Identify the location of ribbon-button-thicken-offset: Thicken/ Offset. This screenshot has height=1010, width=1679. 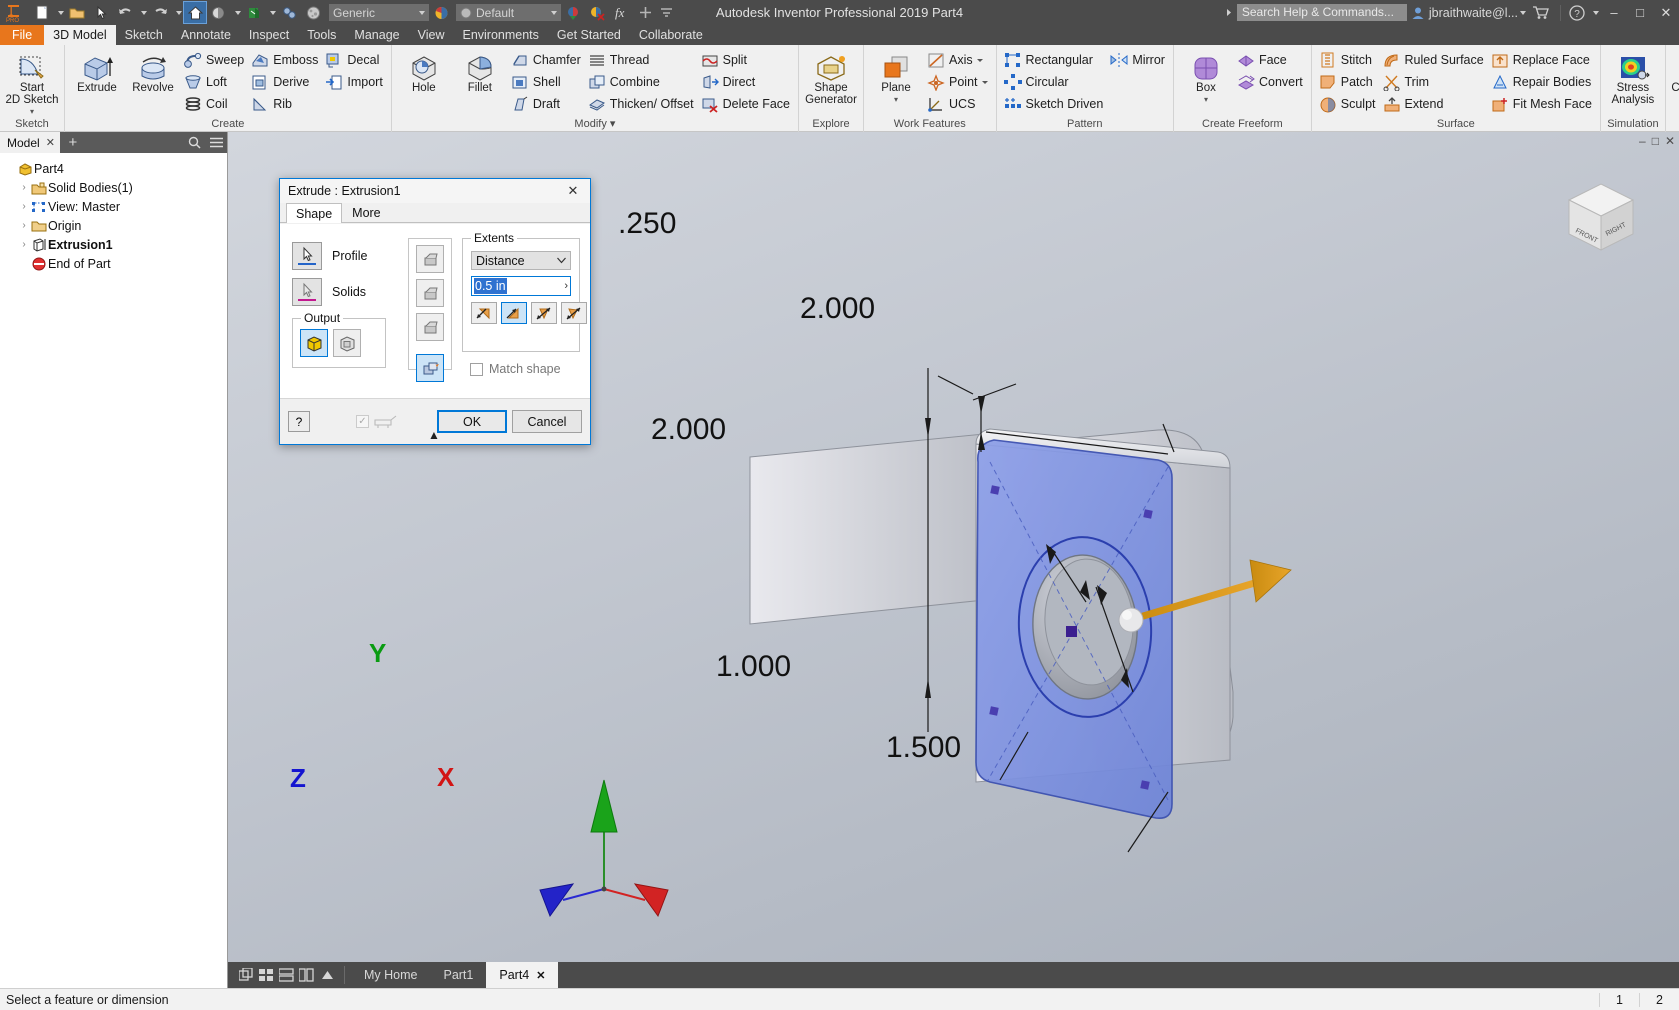
(641, 104).